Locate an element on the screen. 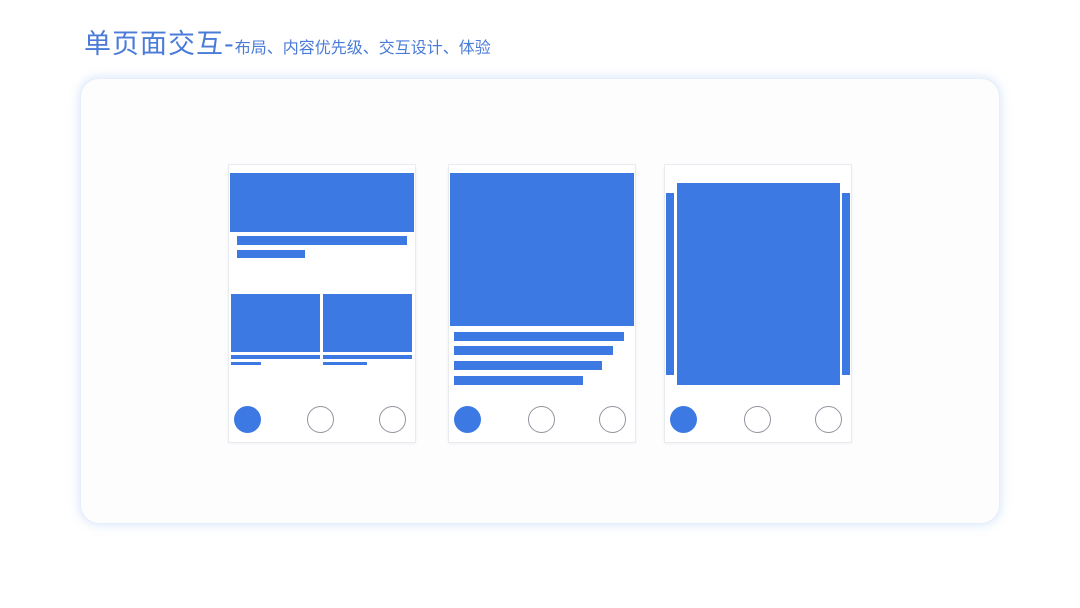 The image size is (1080, 608). page-title-sub: 布局、内容优先级、交互设计、体验 is located at coordinates (362, 47).